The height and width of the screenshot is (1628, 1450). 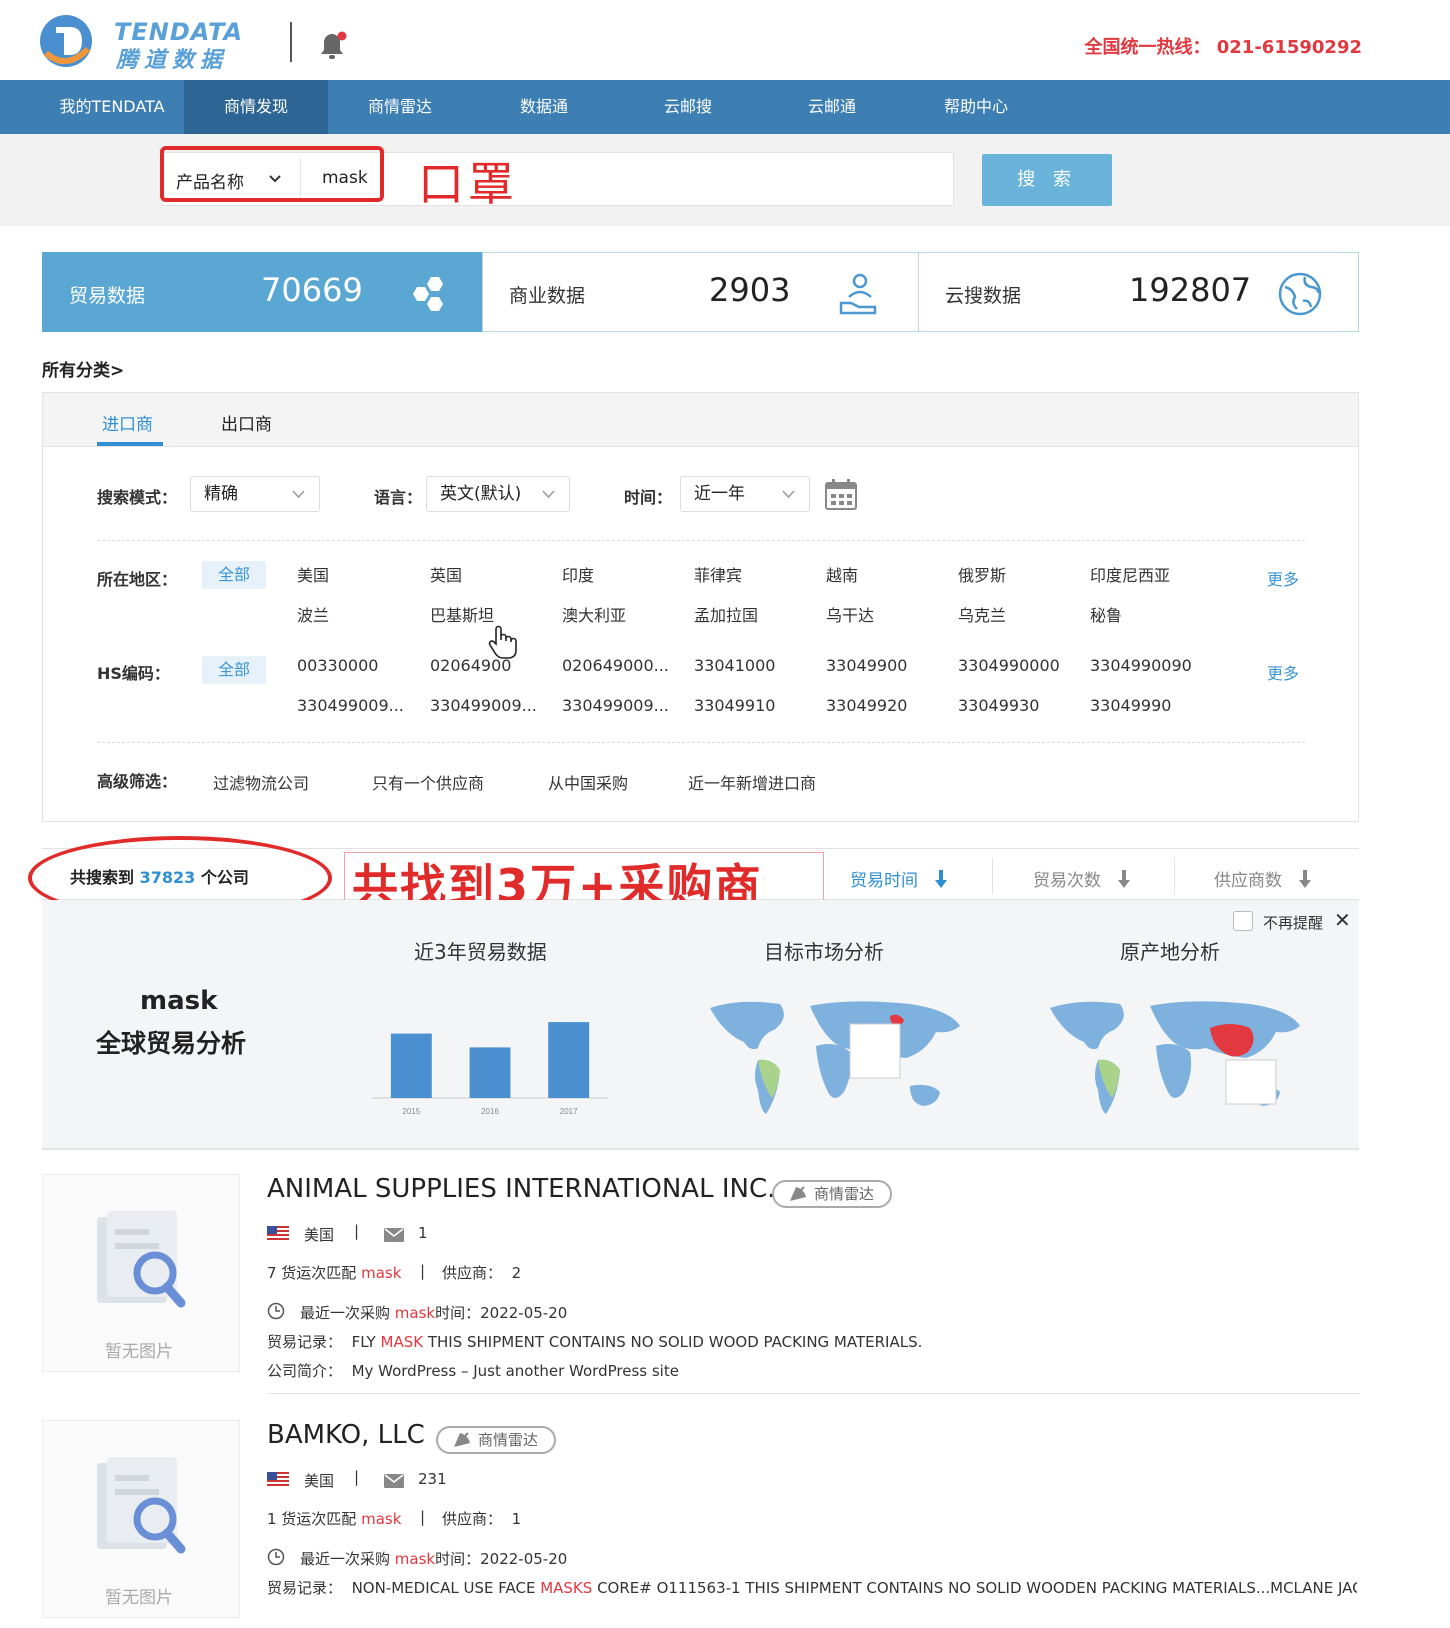 What do you see at coordinates (346, 1435) in the screenshot?
I see `company-name: BAMKO, LLC` at bounding box center [346, 1435].